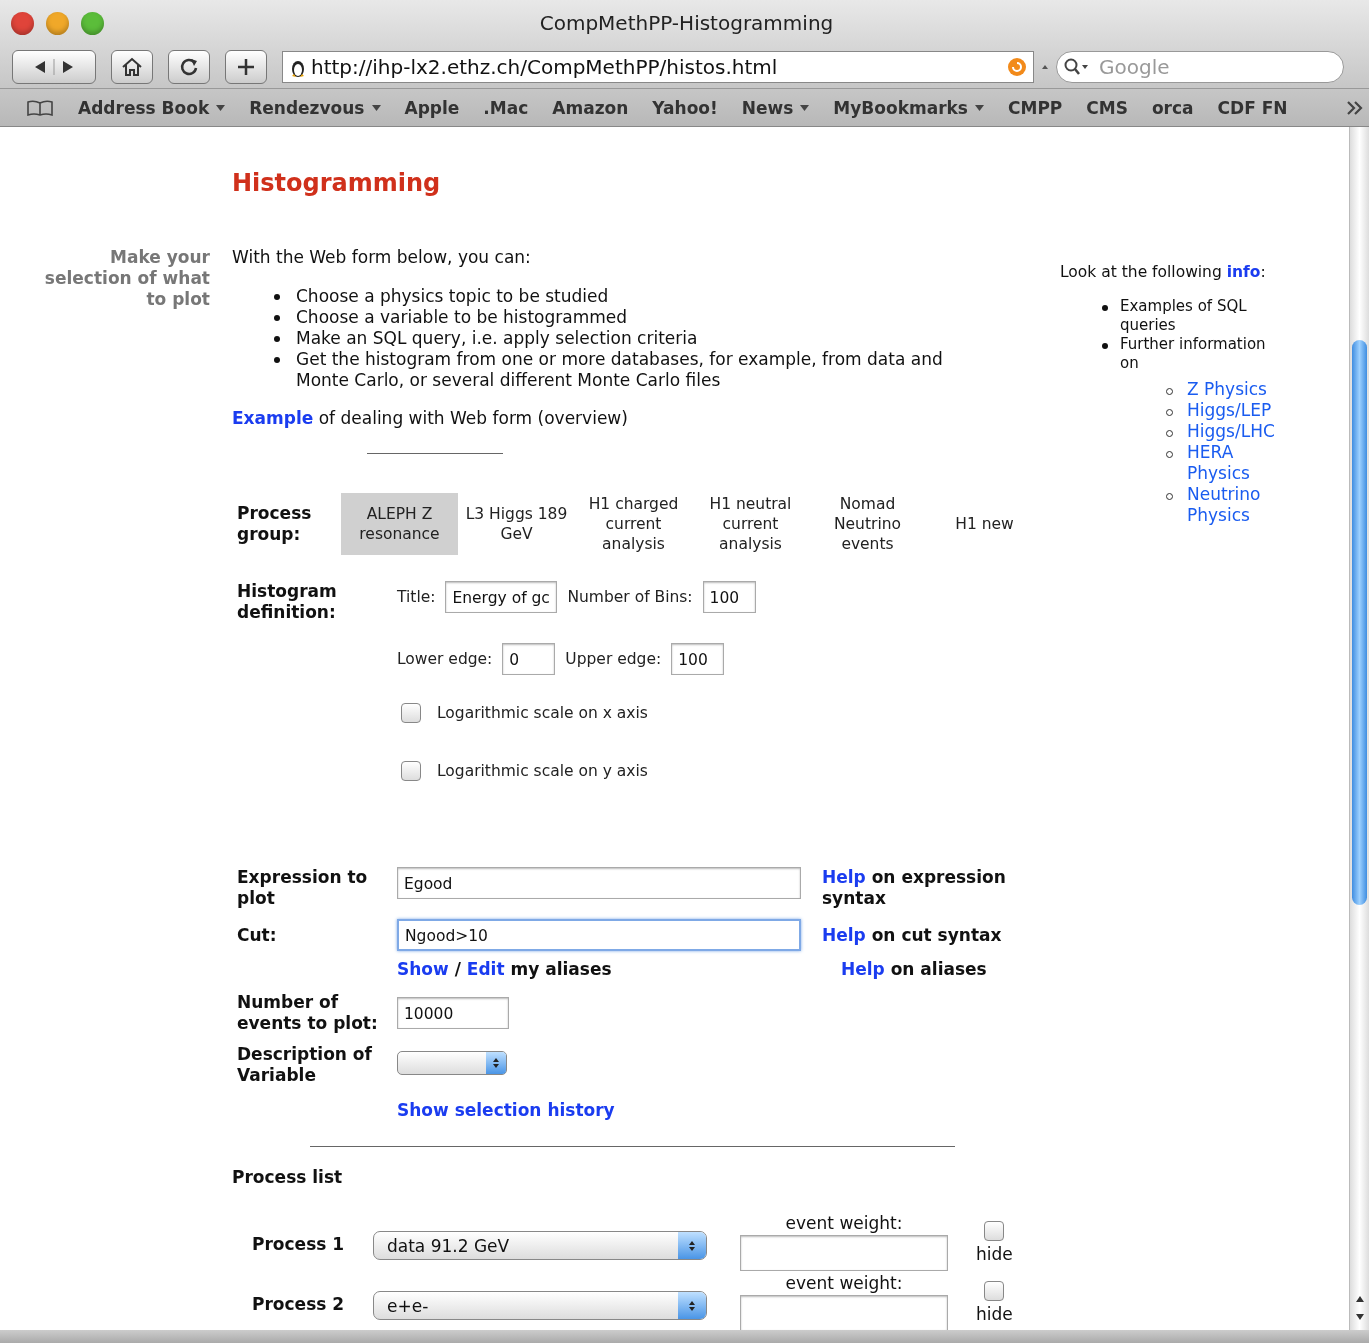  I want to click on process-tab: H1 neutral current analysis, so click(750, 524).